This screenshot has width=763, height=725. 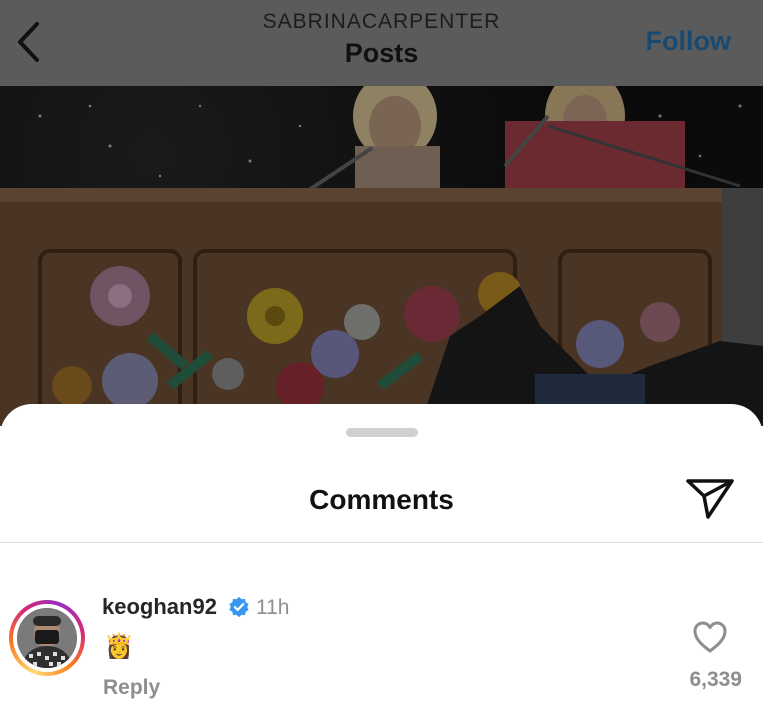 What do you see at coordinates (382, 432) in the screenshot?
I see `sheet-drag-handle` at bounding box center [382, 432].